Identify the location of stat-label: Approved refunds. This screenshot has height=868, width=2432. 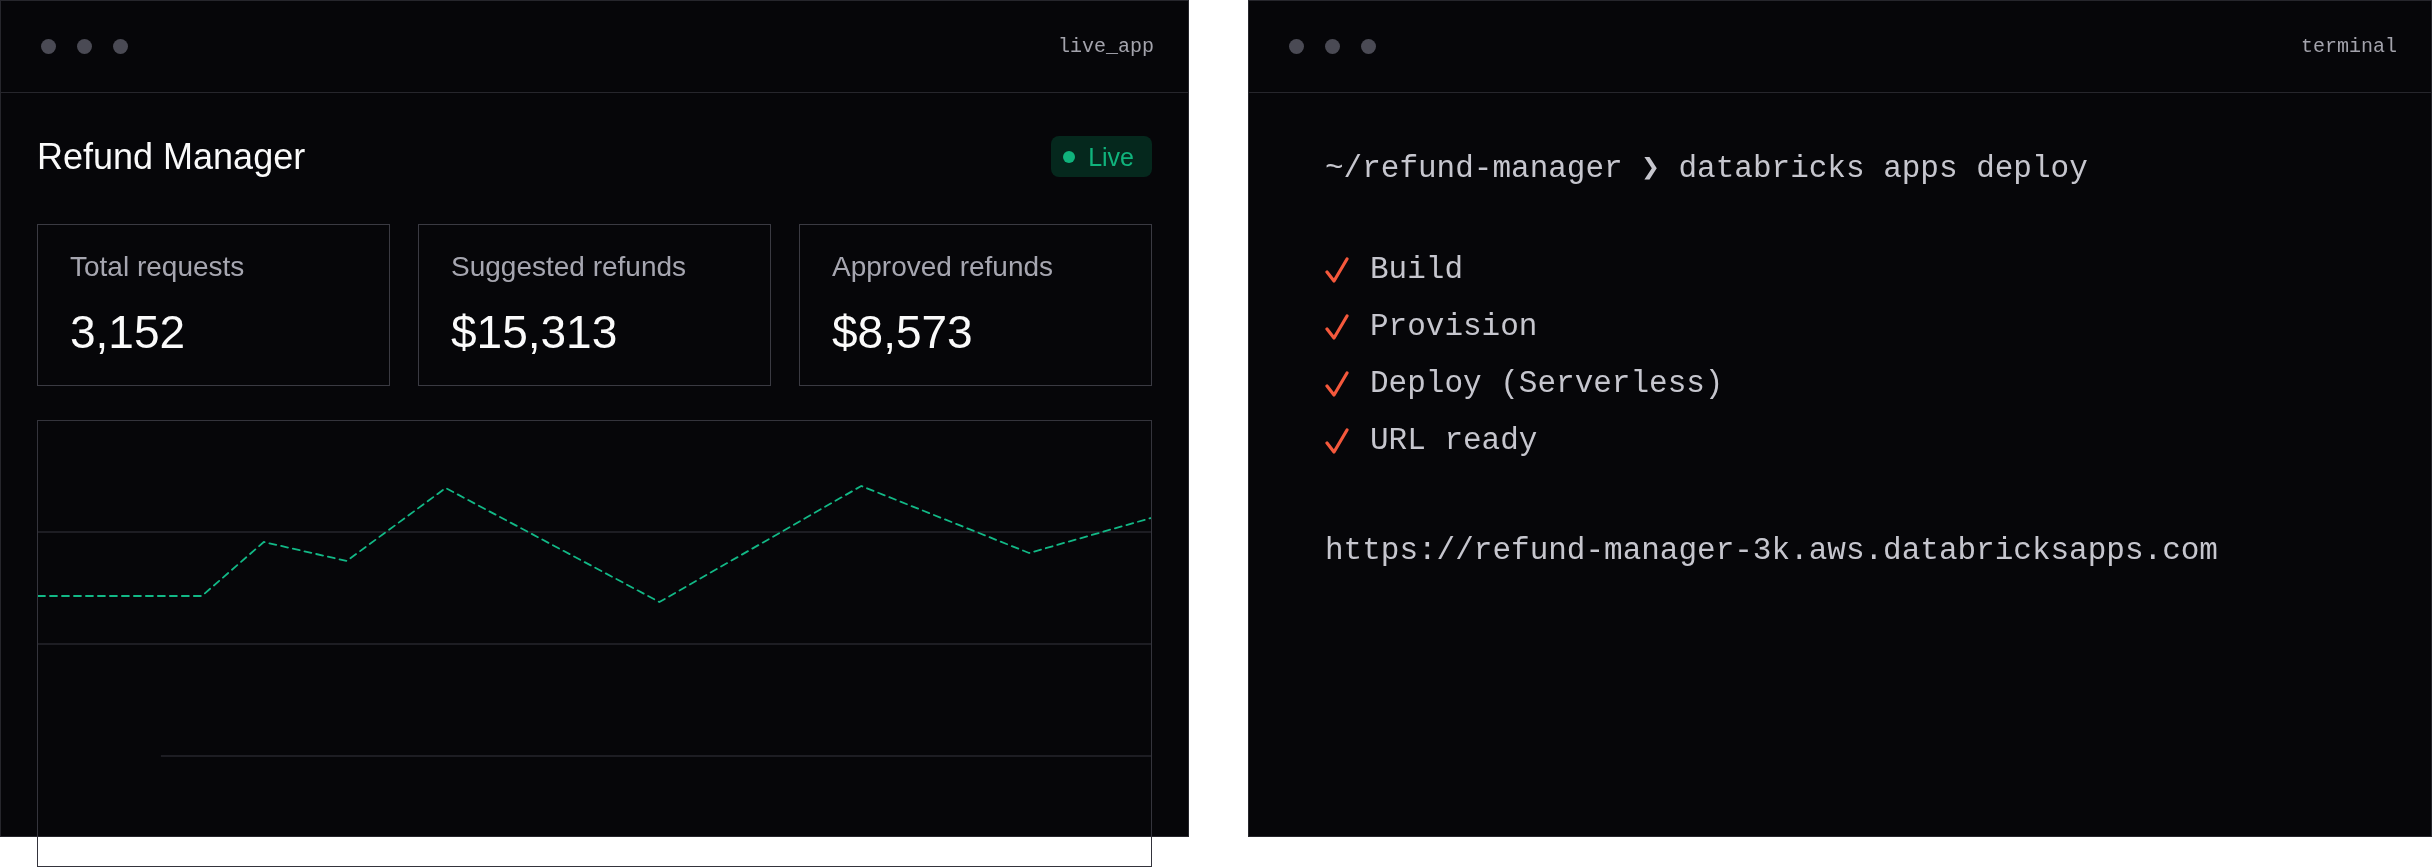
(943, 267).